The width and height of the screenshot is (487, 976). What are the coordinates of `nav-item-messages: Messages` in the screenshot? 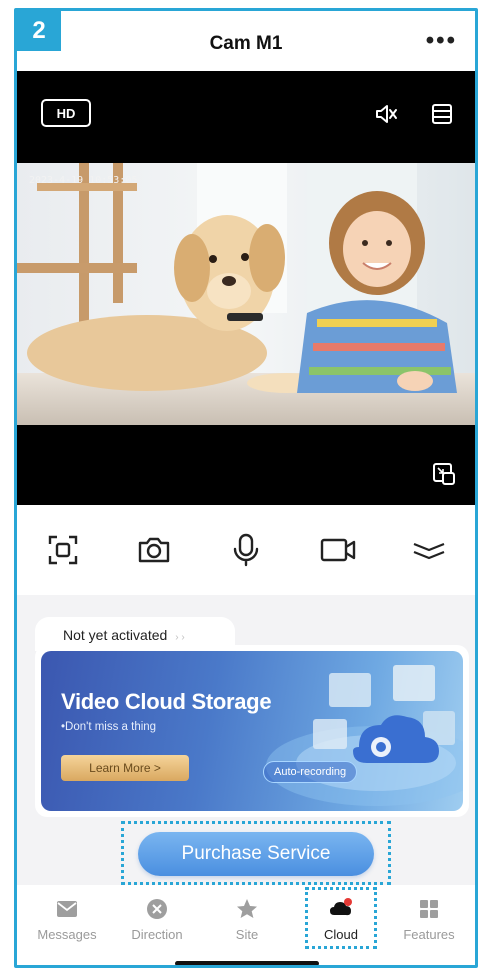 It's located at (67, 923).